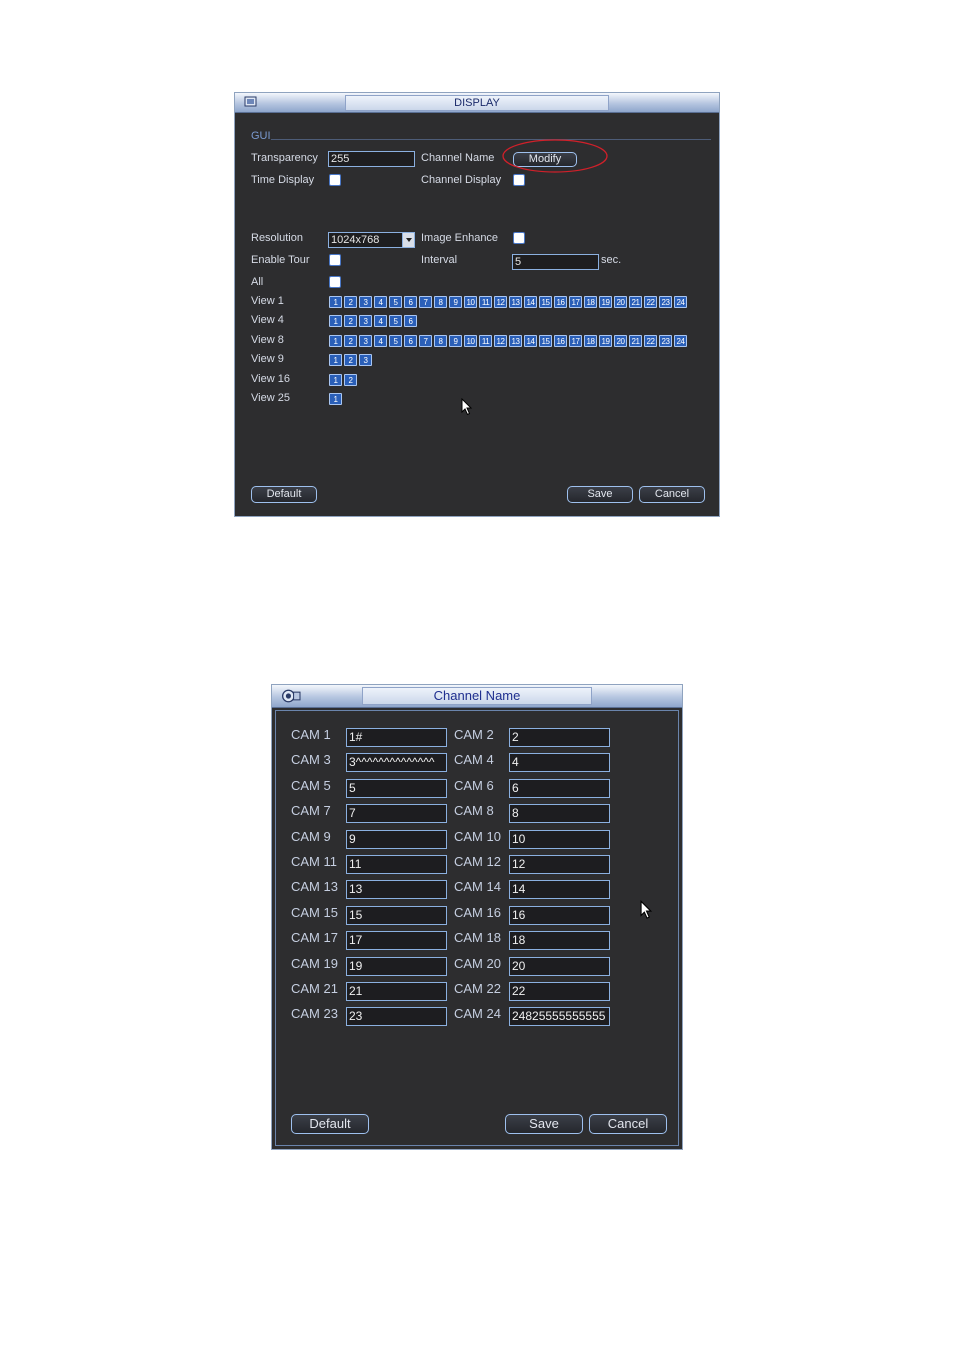  Describe the element at coordinates (284, 494) in the screenshot. I see `default-button: Default` at that location.